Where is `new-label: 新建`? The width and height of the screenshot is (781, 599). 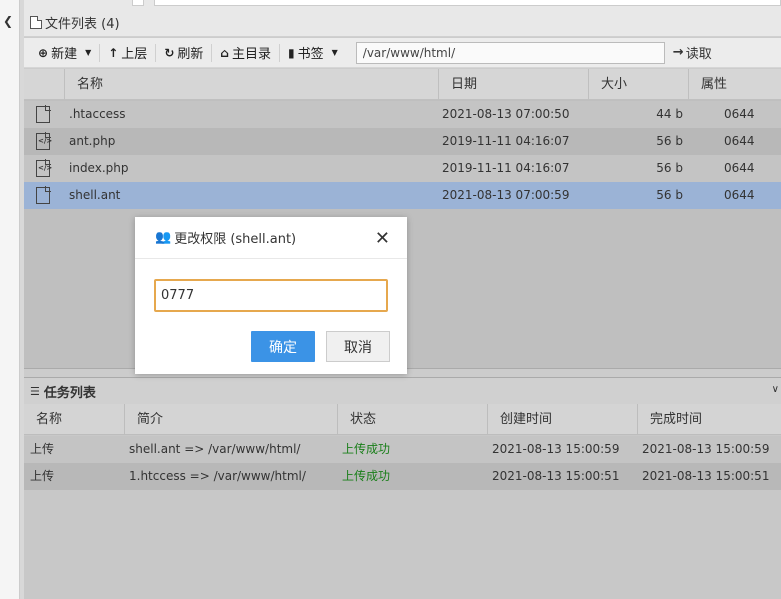
new-label: 新建 is located at coordinates (64, 54).